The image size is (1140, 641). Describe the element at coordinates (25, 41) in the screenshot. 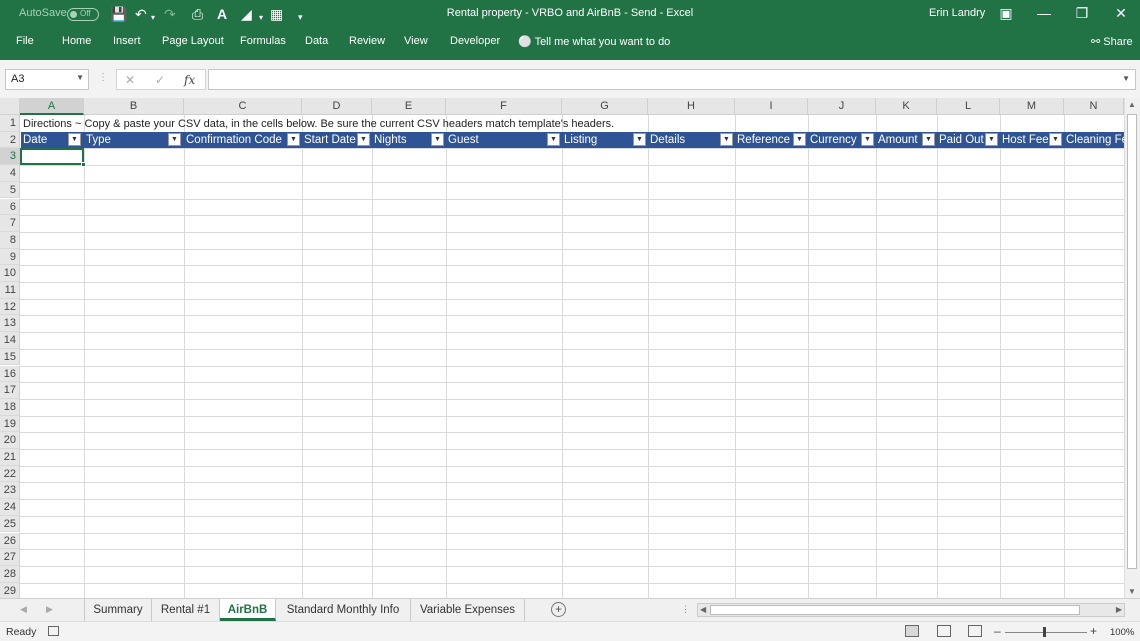

I see `tab-file: File` at that location.